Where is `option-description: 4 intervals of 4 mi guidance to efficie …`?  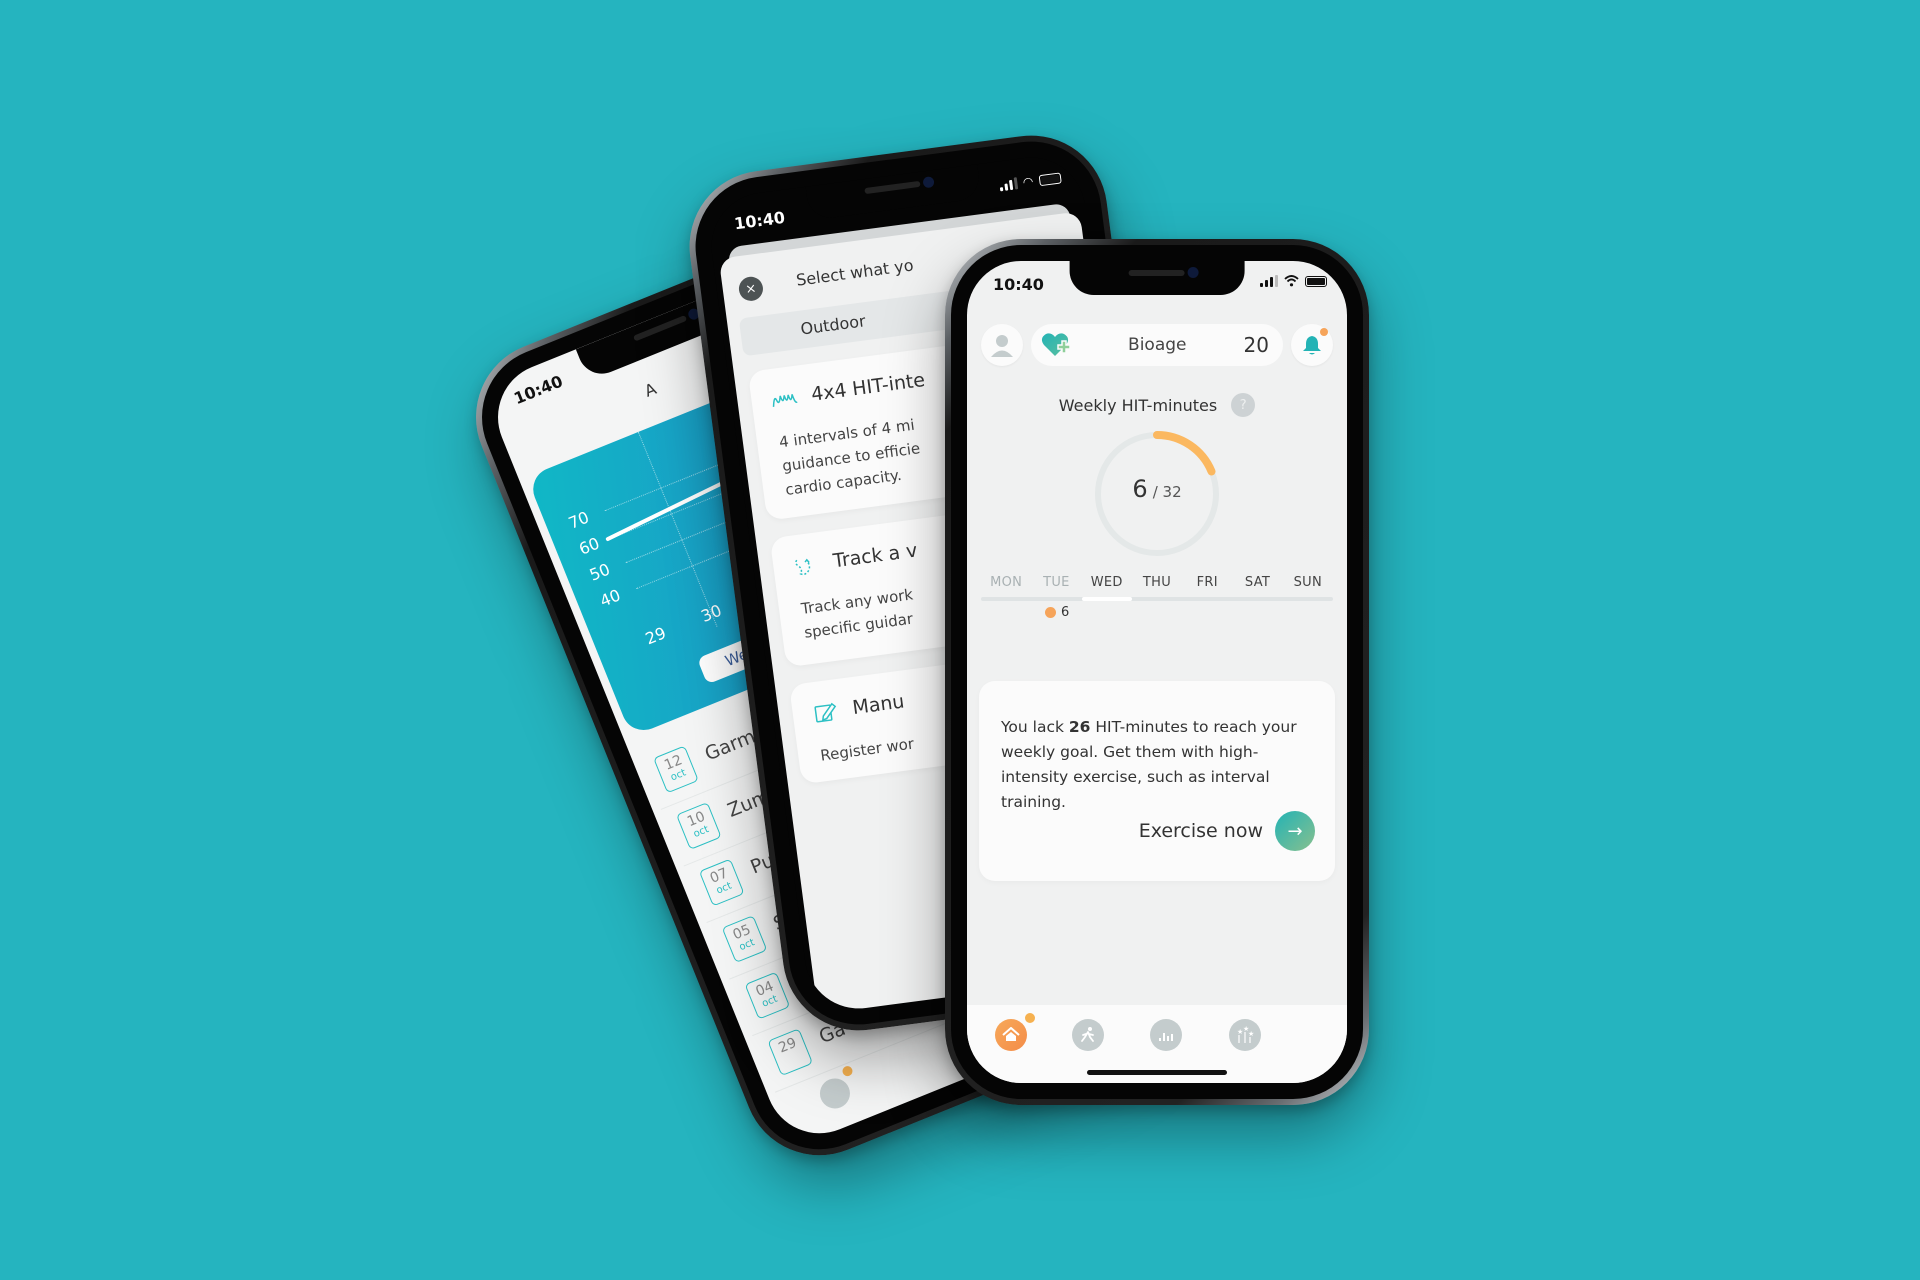
option-description: 4 intervals of 4 mi guidance to efficie … is located at coordinates (851, 457).